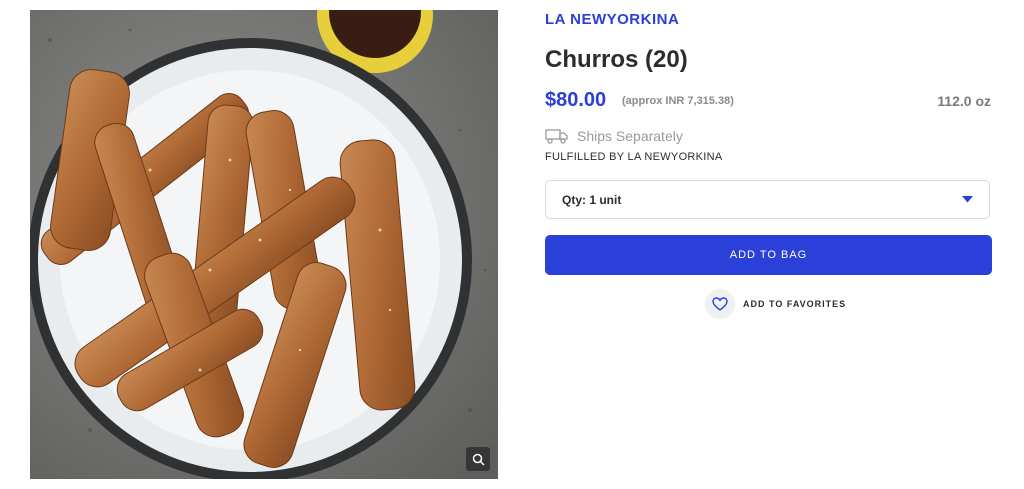  I want to click on quantity-select: Qty: 1 unit, so click(767, 199).